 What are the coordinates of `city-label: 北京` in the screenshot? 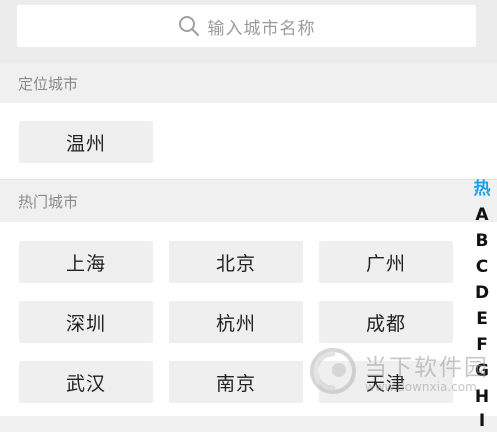 It's located at (235, 263).